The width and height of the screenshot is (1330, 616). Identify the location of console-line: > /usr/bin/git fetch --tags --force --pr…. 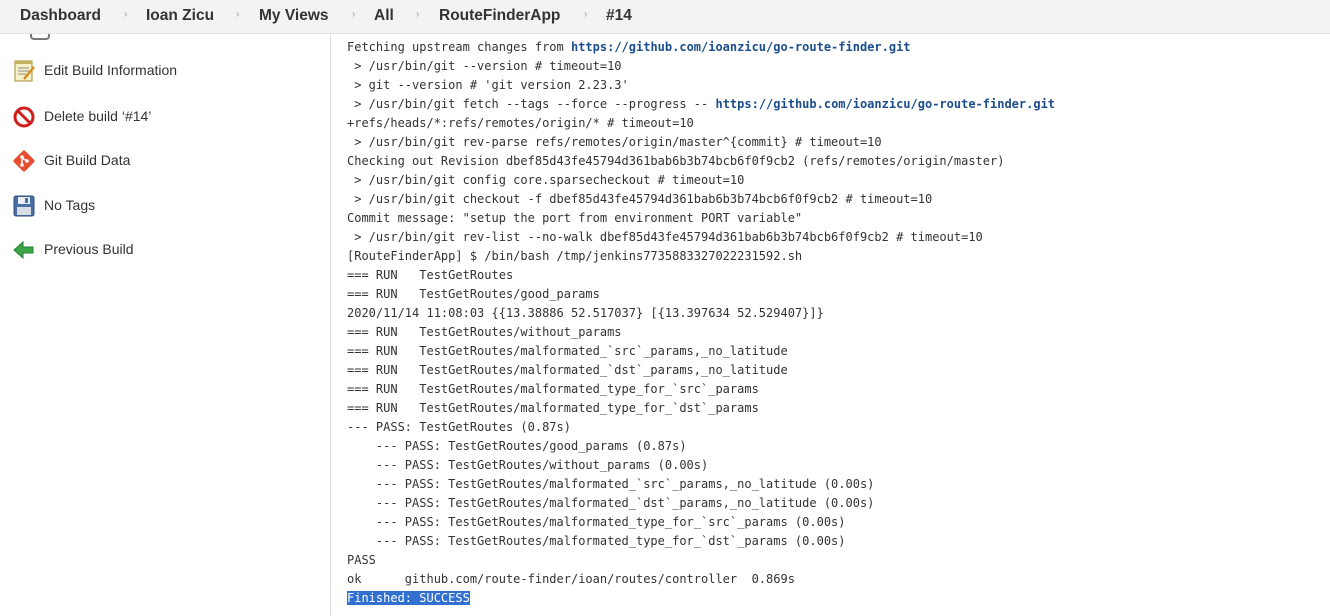
(701, 104).